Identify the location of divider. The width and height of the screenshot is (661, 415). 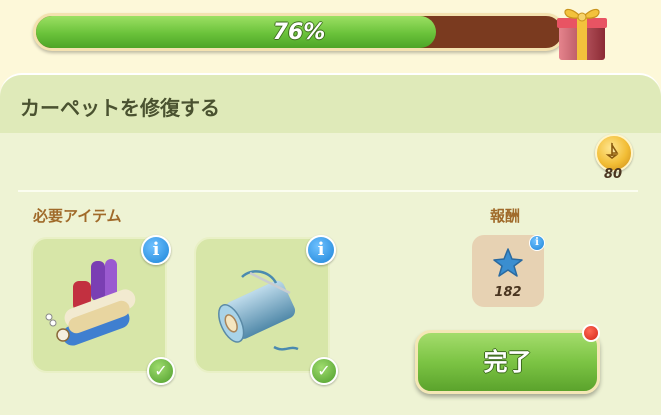
(328, 191).